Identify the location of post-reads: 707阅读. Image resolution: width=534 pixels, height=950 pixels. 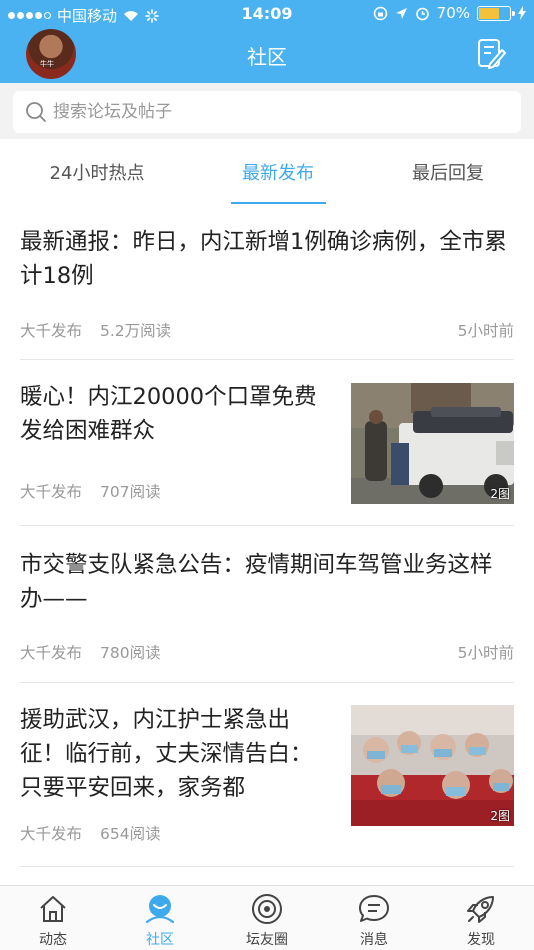
(130, 492).